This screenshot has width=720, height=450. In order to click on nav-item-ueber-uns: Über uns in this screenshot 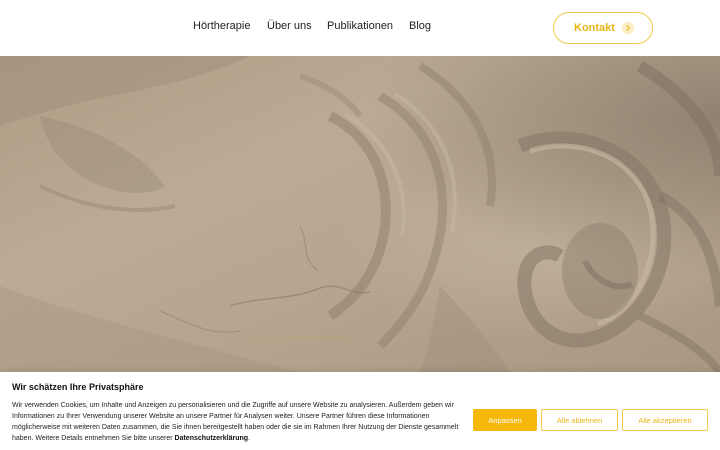, I will do `click(289, 26)`.